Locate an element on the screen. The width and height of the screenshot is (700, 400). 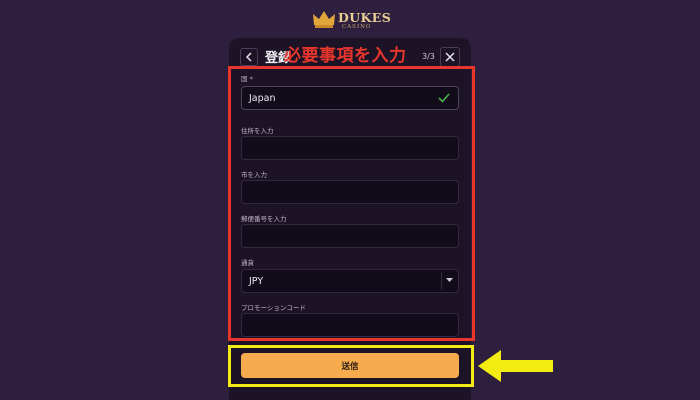
logo-brand-text: DUKES is located at coordinates (365, 17).